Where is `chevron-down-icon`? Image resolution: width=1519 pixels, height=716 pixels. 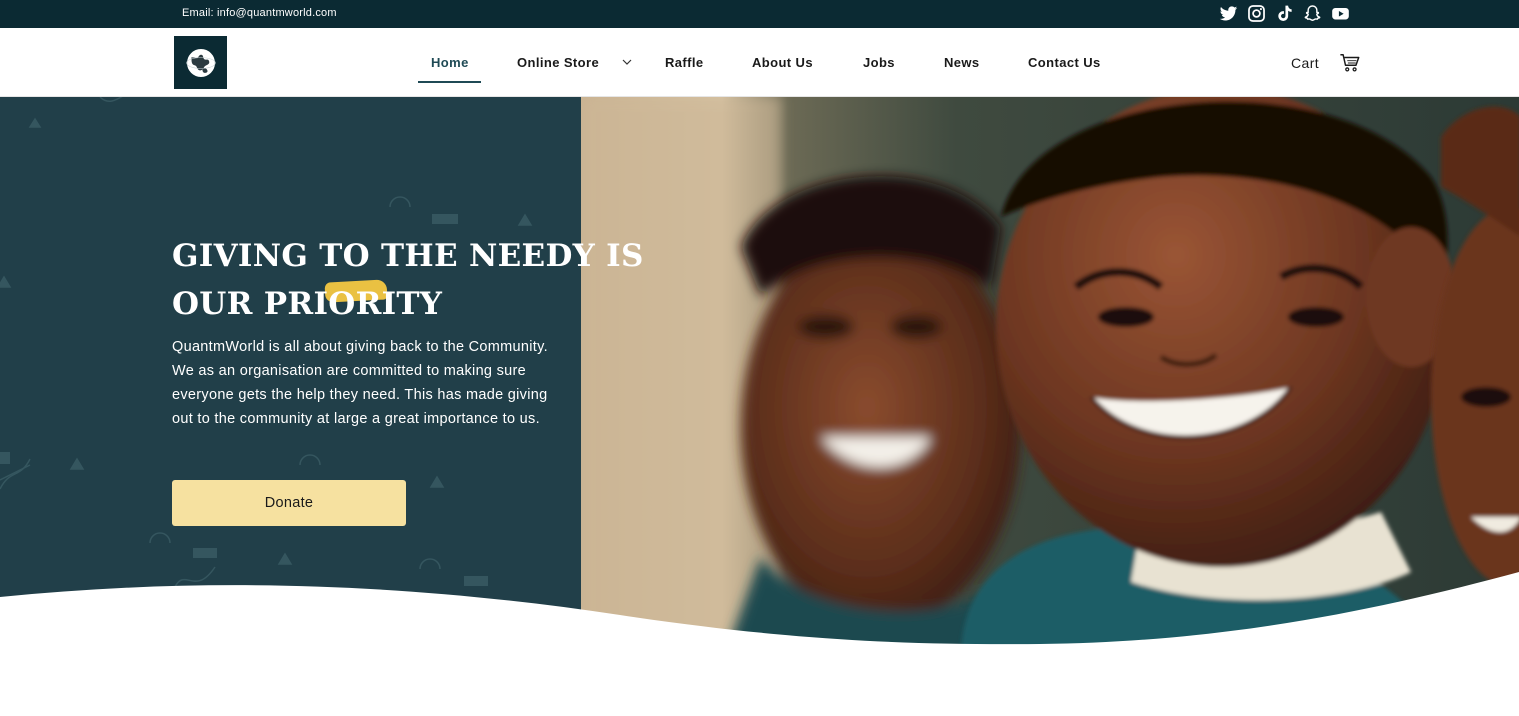
chevron-down-icon is located at coordinates (627, 62).